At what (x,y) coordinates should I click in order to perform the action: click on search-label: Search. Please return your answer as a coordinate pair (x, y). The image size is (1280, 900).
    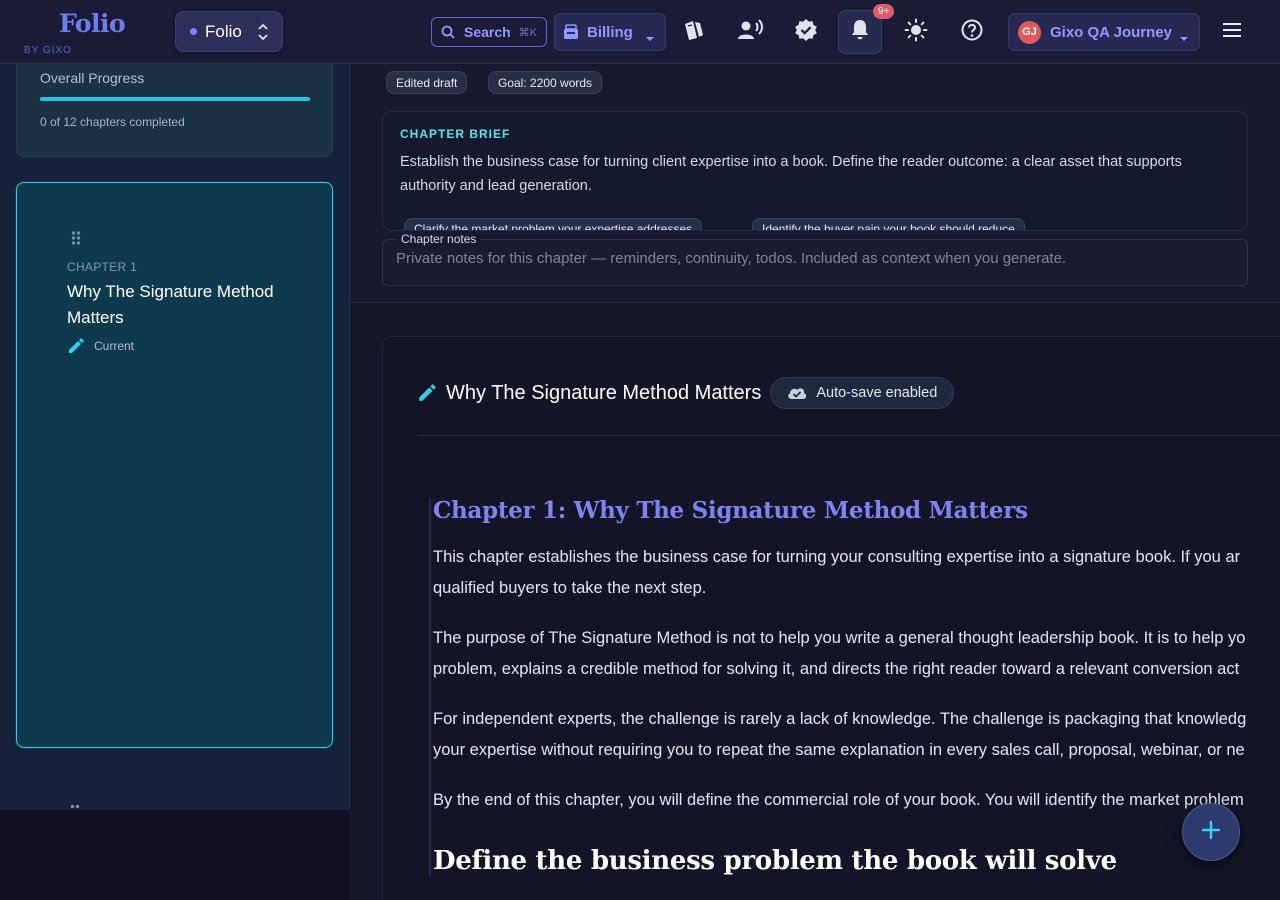
    Looking at the image, I should click on (487, 32).